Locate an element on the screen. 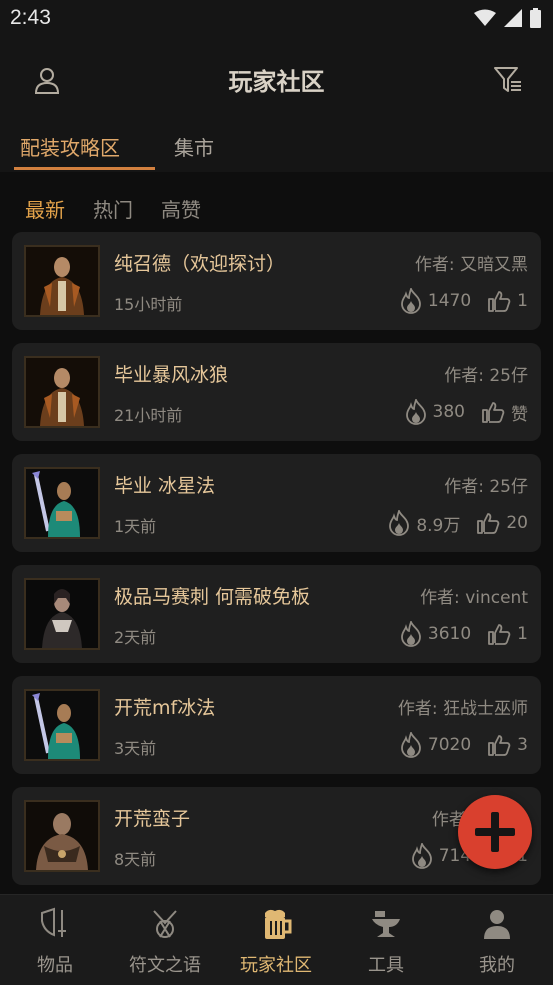 The image size is (553, 985). nav-tools: 工具 is located at coordinates (386, 940).